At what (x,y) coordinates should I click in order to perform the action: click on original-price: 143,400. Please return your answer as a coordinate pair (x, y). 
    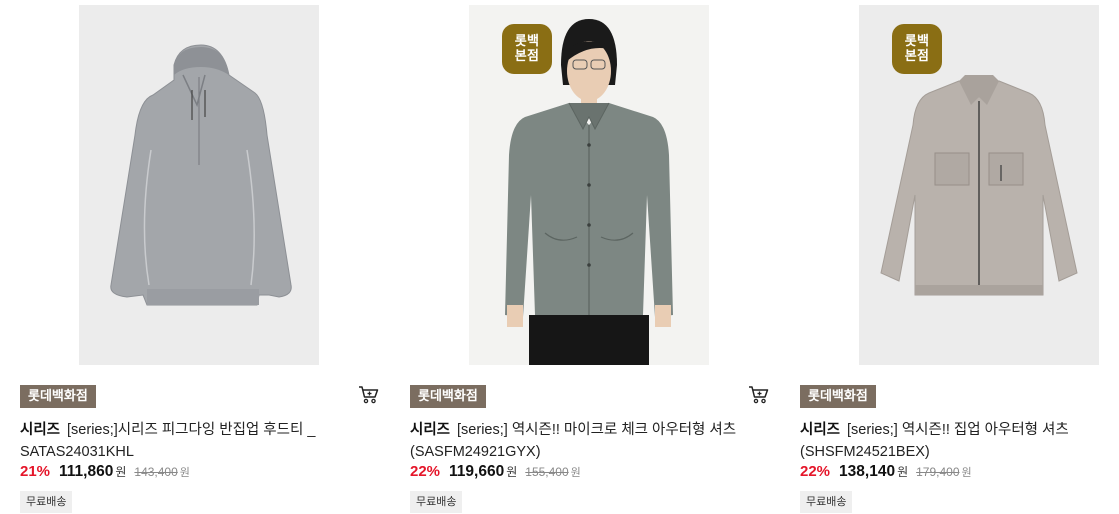
    Looking at the image, I should click on (156, 472).